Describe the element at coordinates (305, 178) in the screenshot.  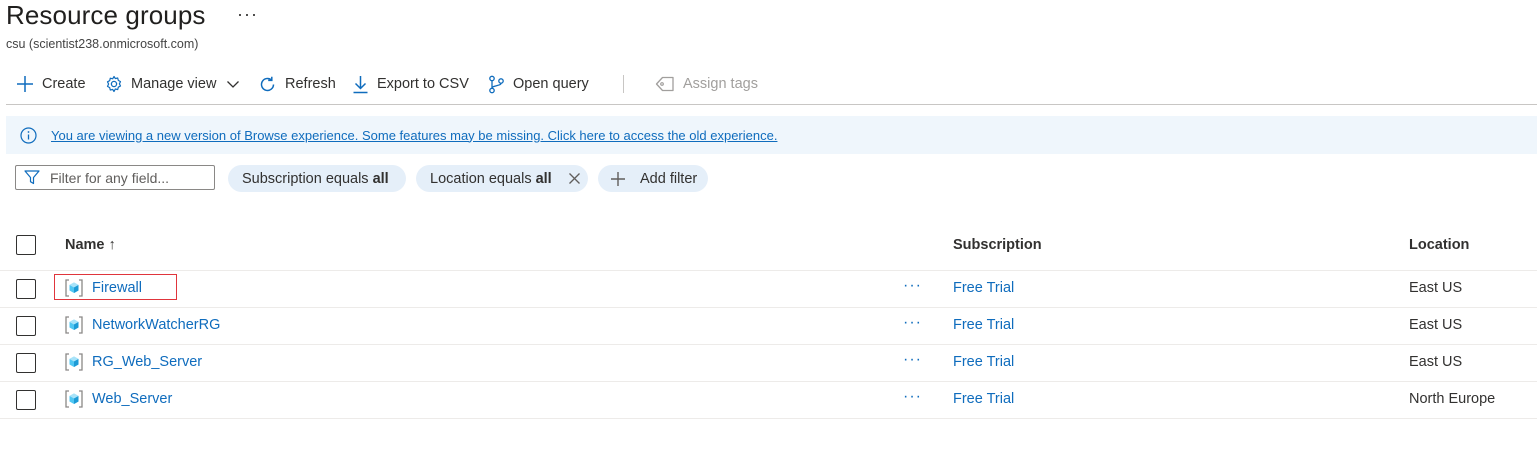
I see `subscription-filter-label: Subscription equals` at that location.